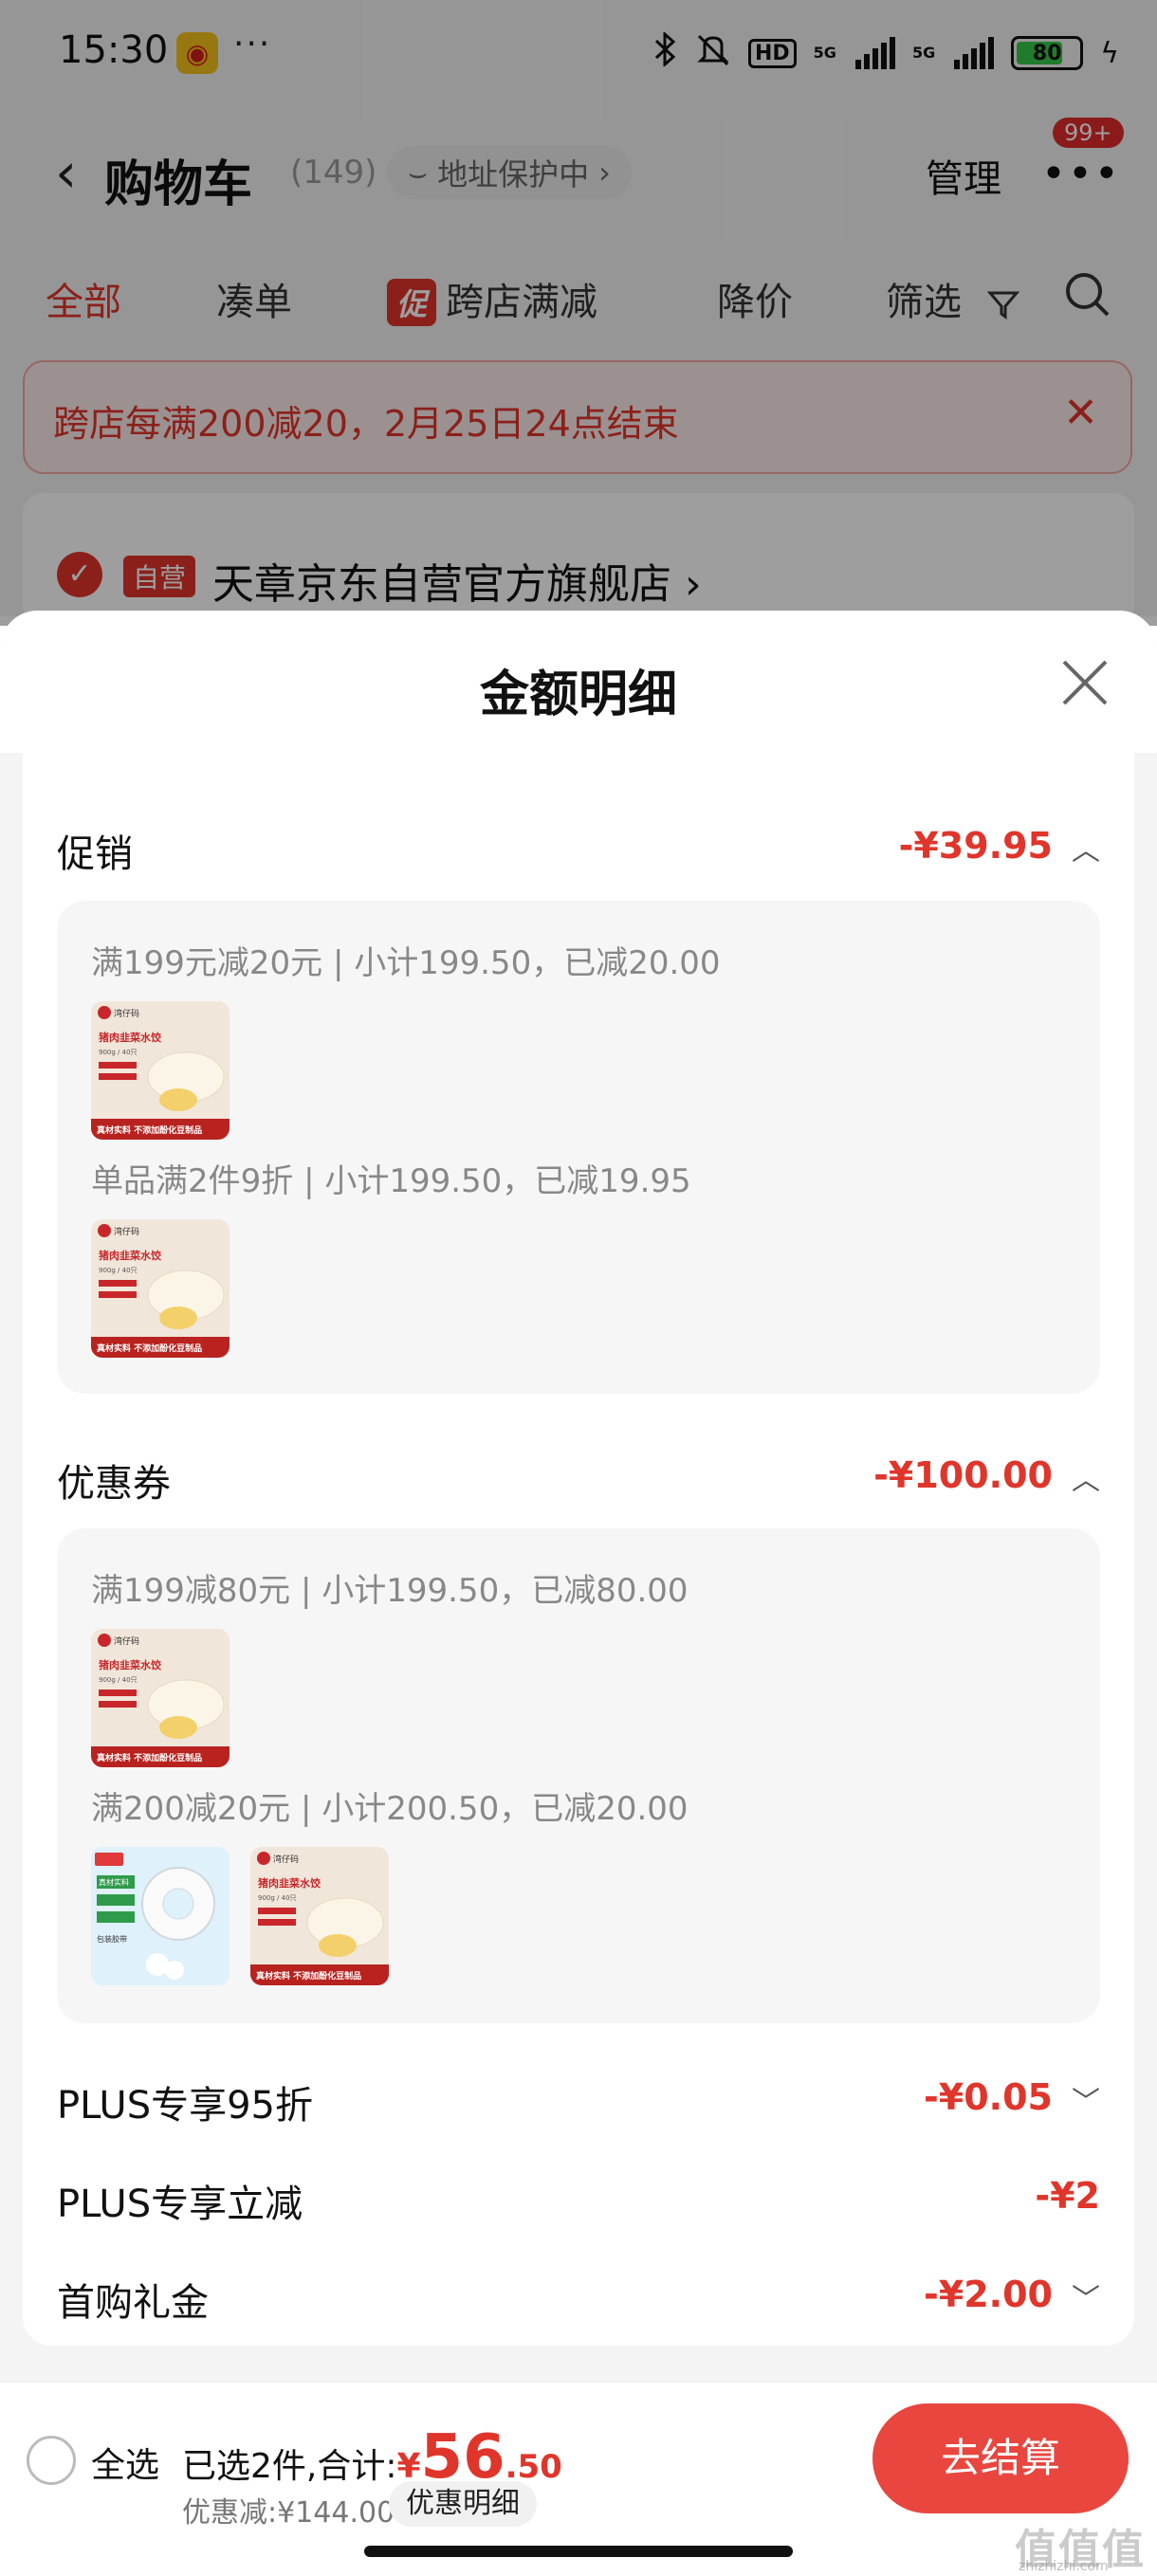 This screenshot has height=2576, width=1157. Describe the element at coordinates (578, 2201) in the screenshot. I see `plus-cut-row: PLUS专享立减 -¥2` at that location.